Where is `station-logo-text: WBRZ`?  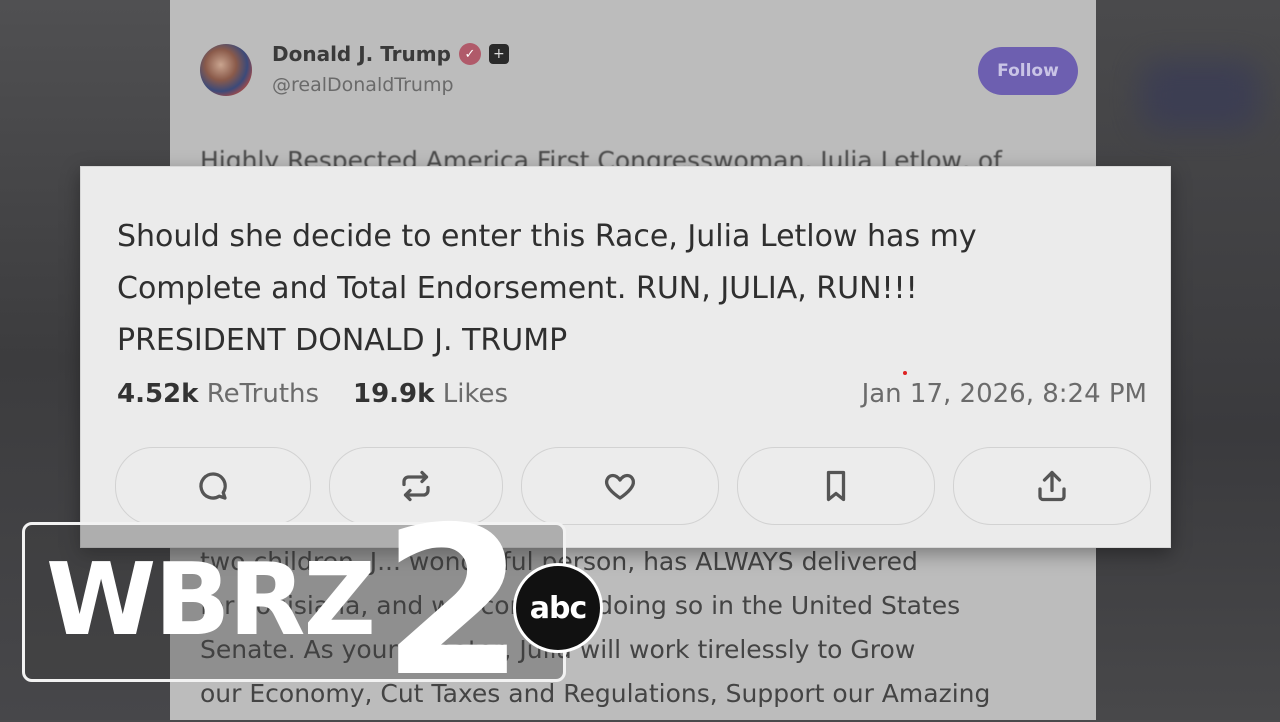
station-logo-text: WBRZ is located at coordinates (211, 599).